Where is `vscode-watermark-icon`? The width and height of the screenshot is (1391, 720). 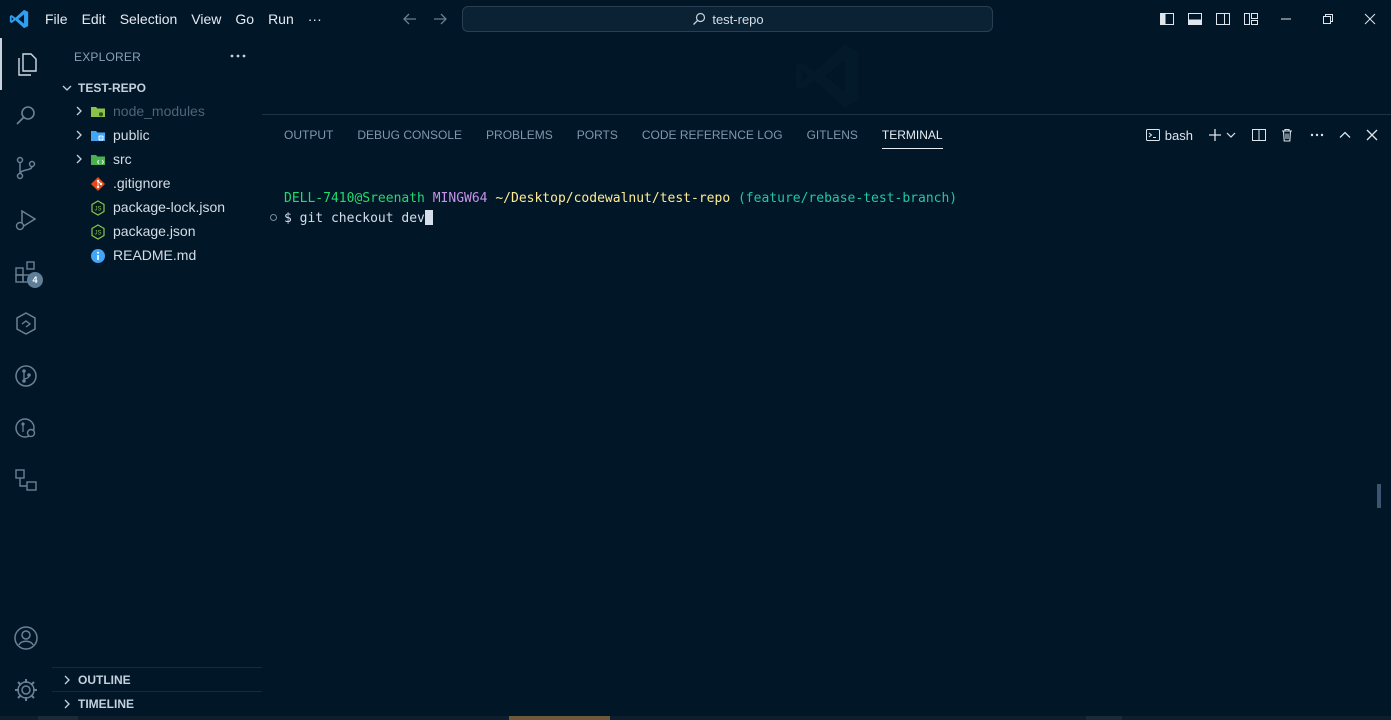
vscode-watermark-icon is located at coordinates (827, 76).